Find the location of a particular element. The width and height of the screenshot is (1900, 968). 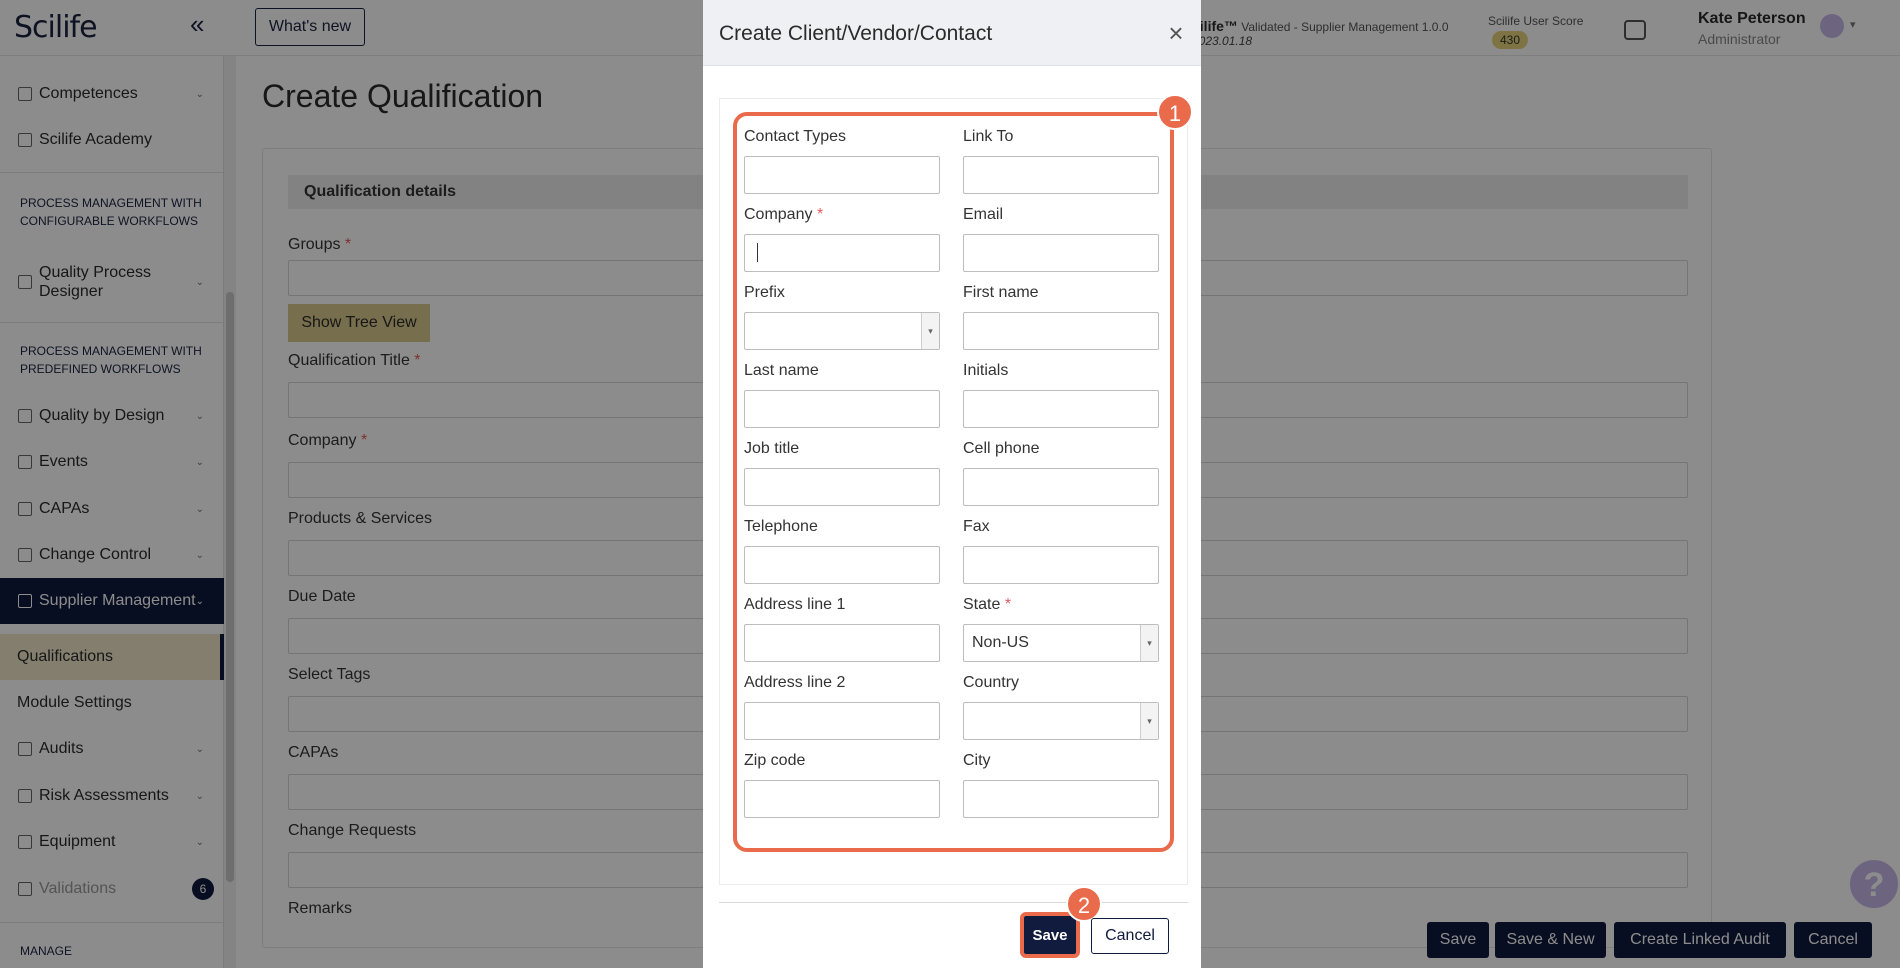

modal-header: Create Client/Vendor/Contact × is located at coordinates (952, 33).